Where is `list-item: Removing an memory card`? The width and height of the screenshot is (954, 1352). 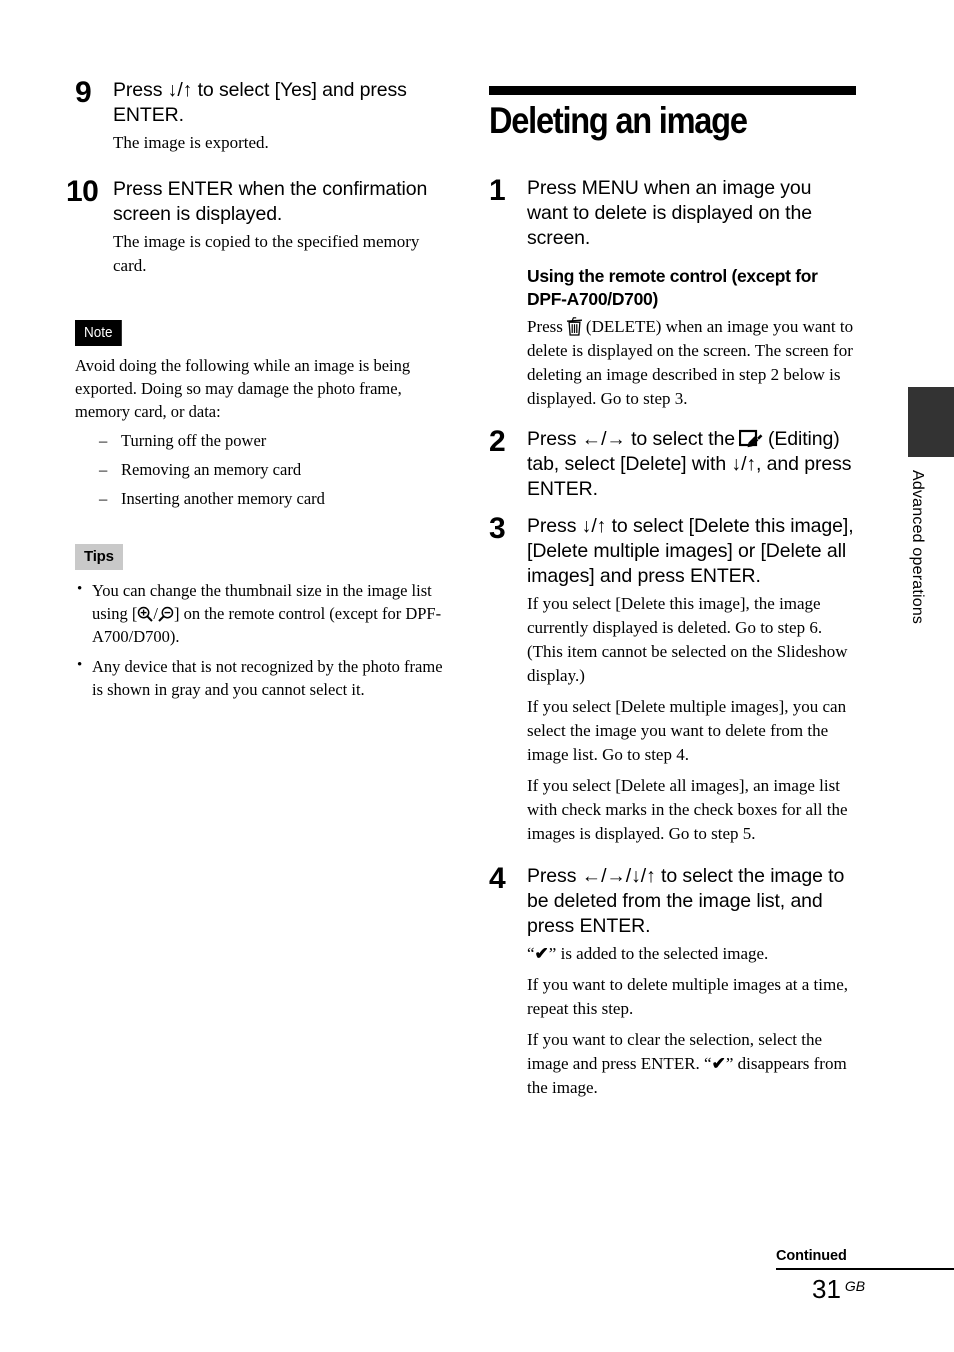 list-item: Removing an memory card is located at coordinates (265, 469).